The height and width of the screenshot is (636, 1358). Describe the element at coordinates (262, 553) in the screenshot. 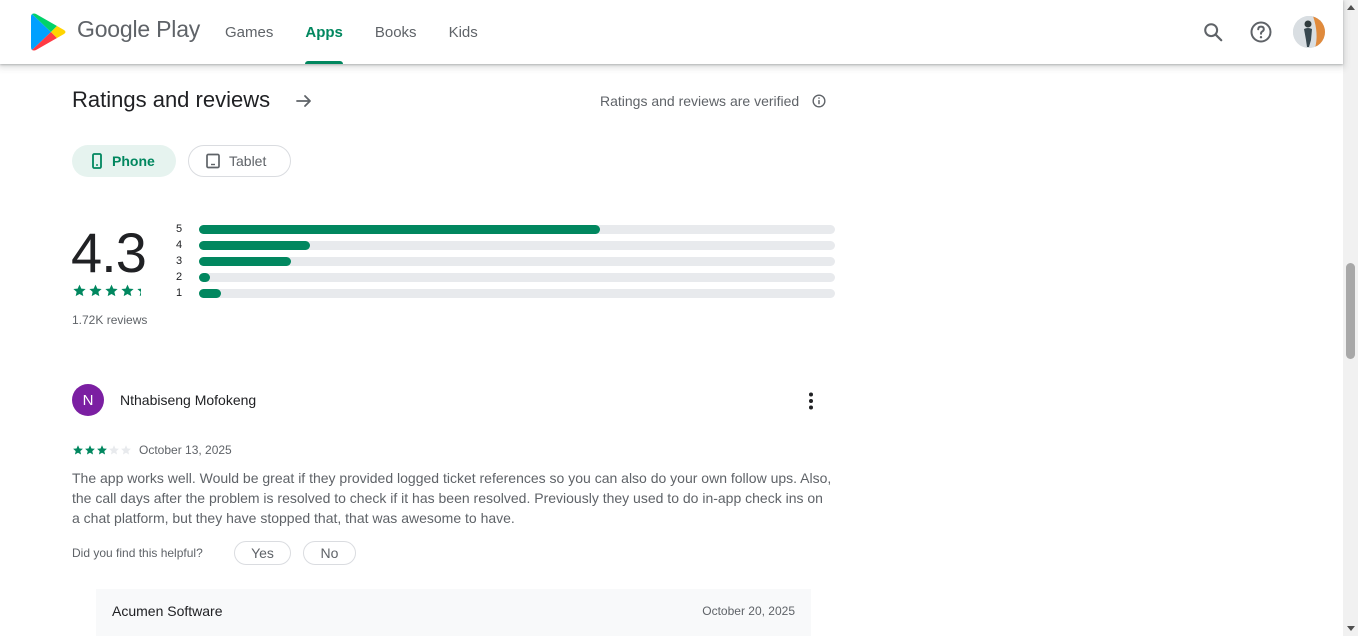

I see `helpful-yes-button: Yes` at that location.